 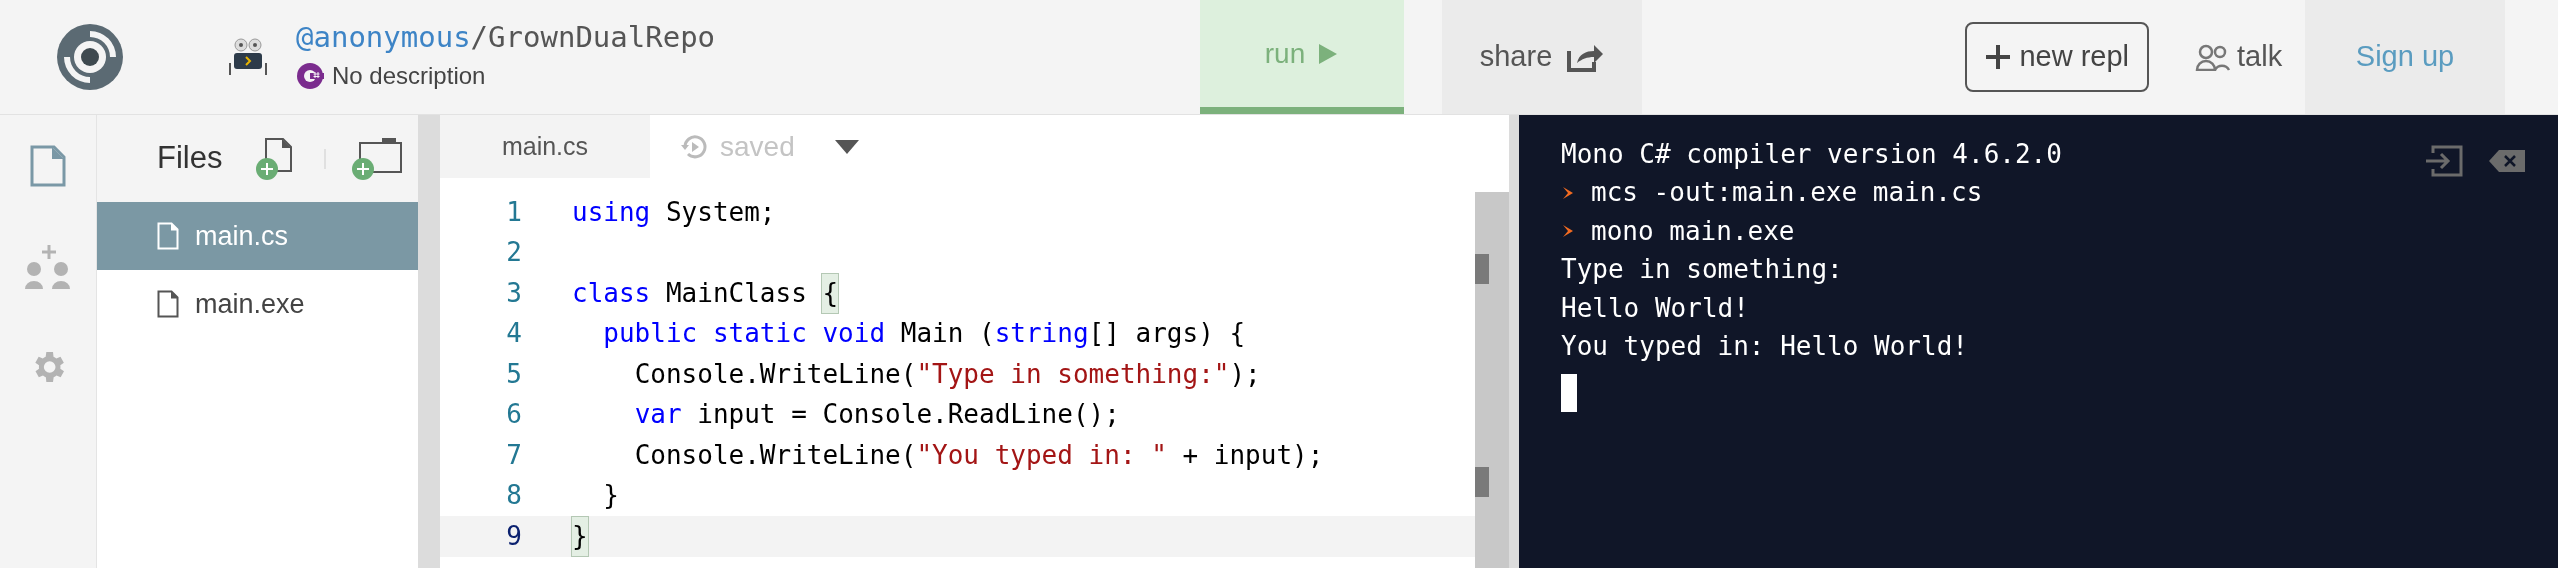 I want to click on add-people-icon, so click(x=48, y=267).